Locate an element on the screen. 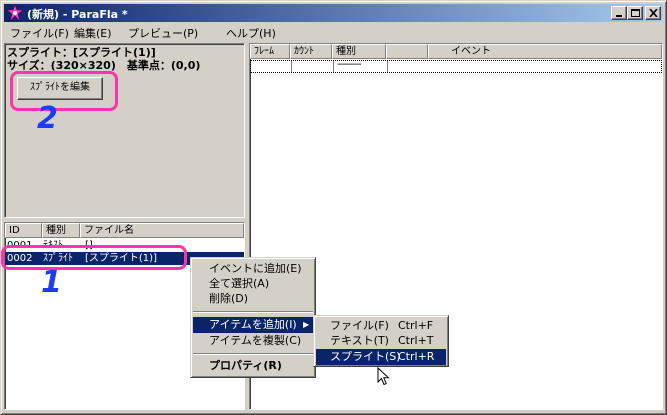 This screenshot has height=415, width=667. menu-bar: ファイル(F) 編集(E) プレビュー(P) ヘルプ(H) is located at coordinates (333, 32).